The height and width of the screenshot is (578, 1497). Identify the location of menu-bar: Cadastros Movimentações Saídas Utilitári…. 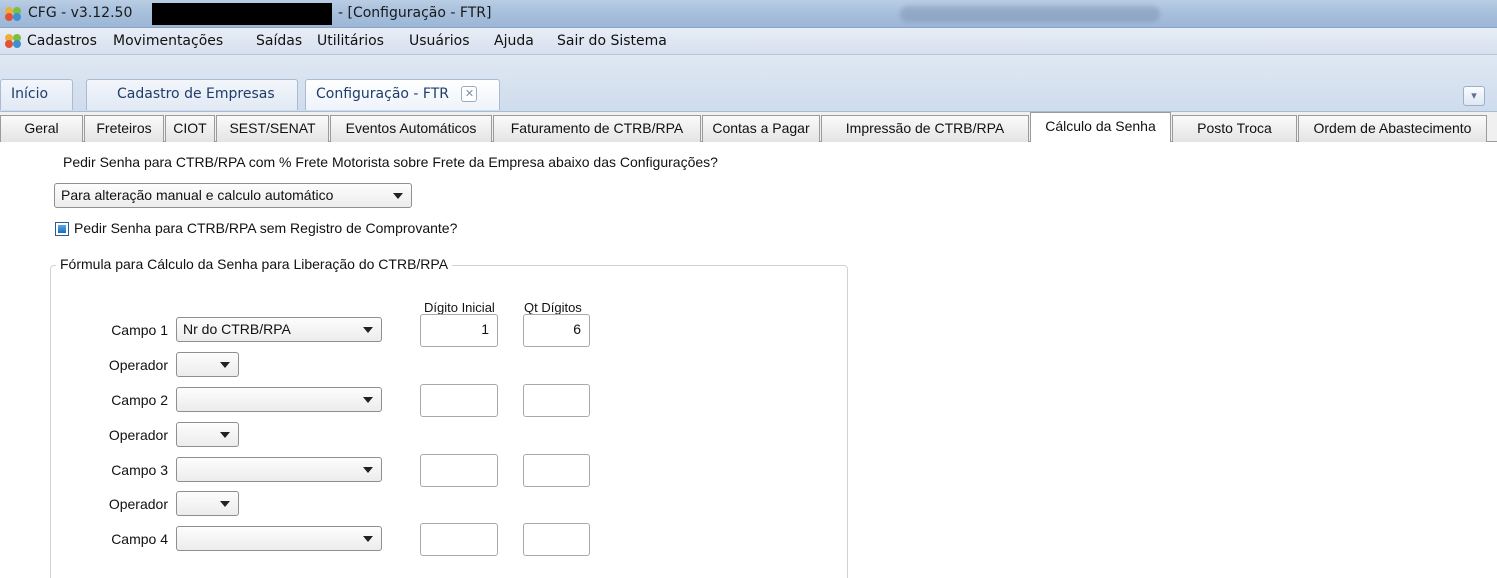
(748, 41).